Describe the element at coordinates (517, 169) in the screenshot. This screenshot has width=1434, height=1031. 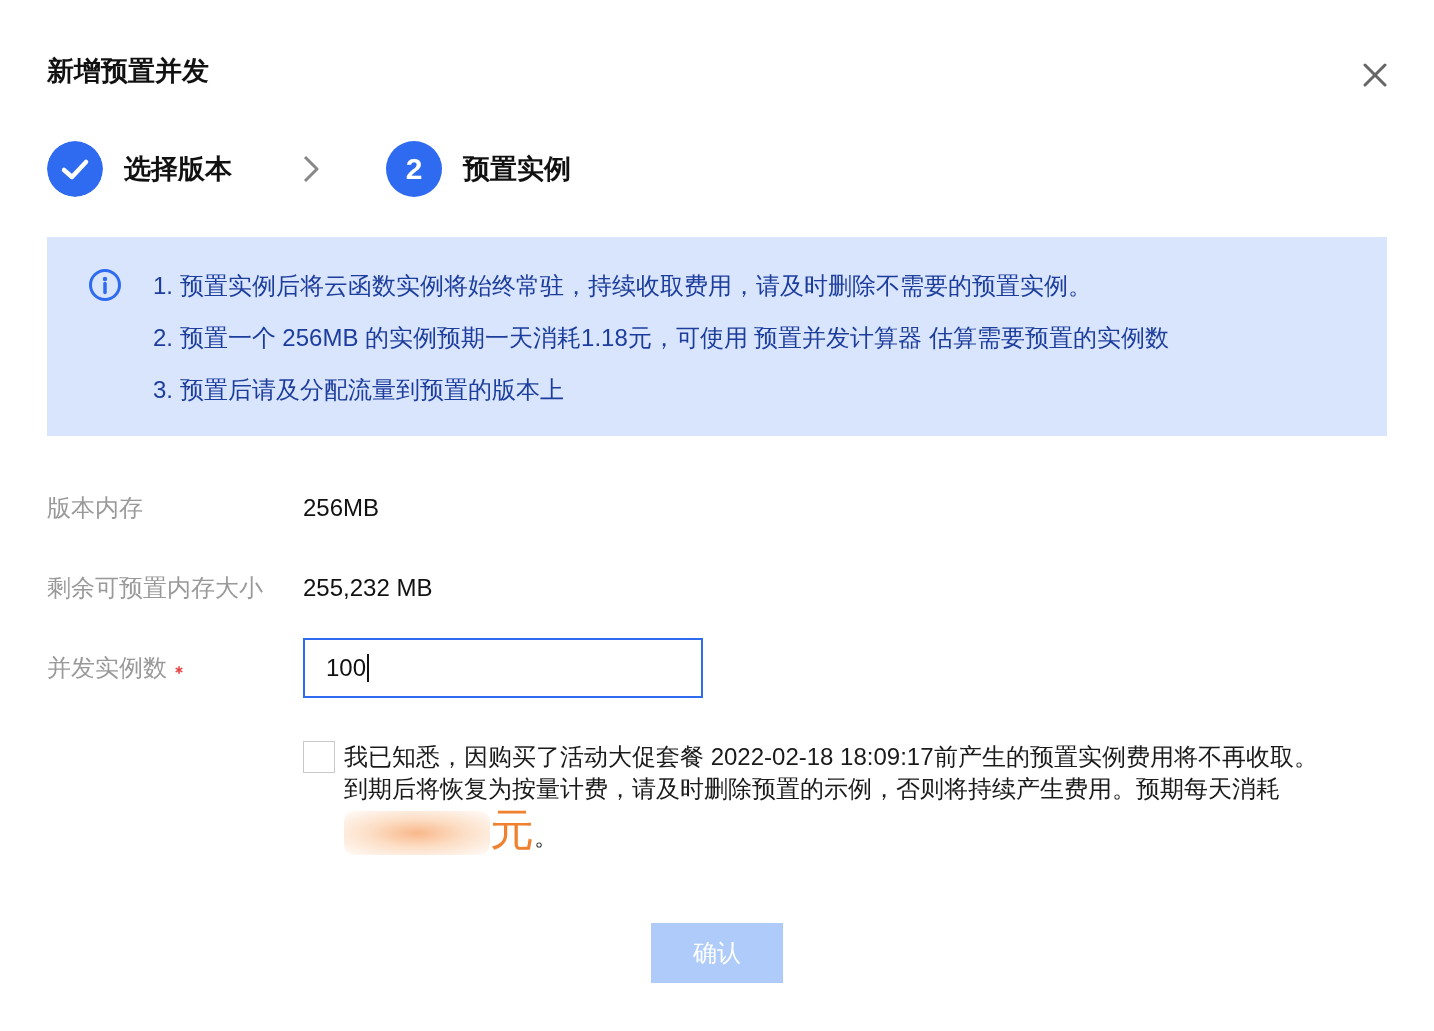
I see `step-label: 预置实例` at that location.